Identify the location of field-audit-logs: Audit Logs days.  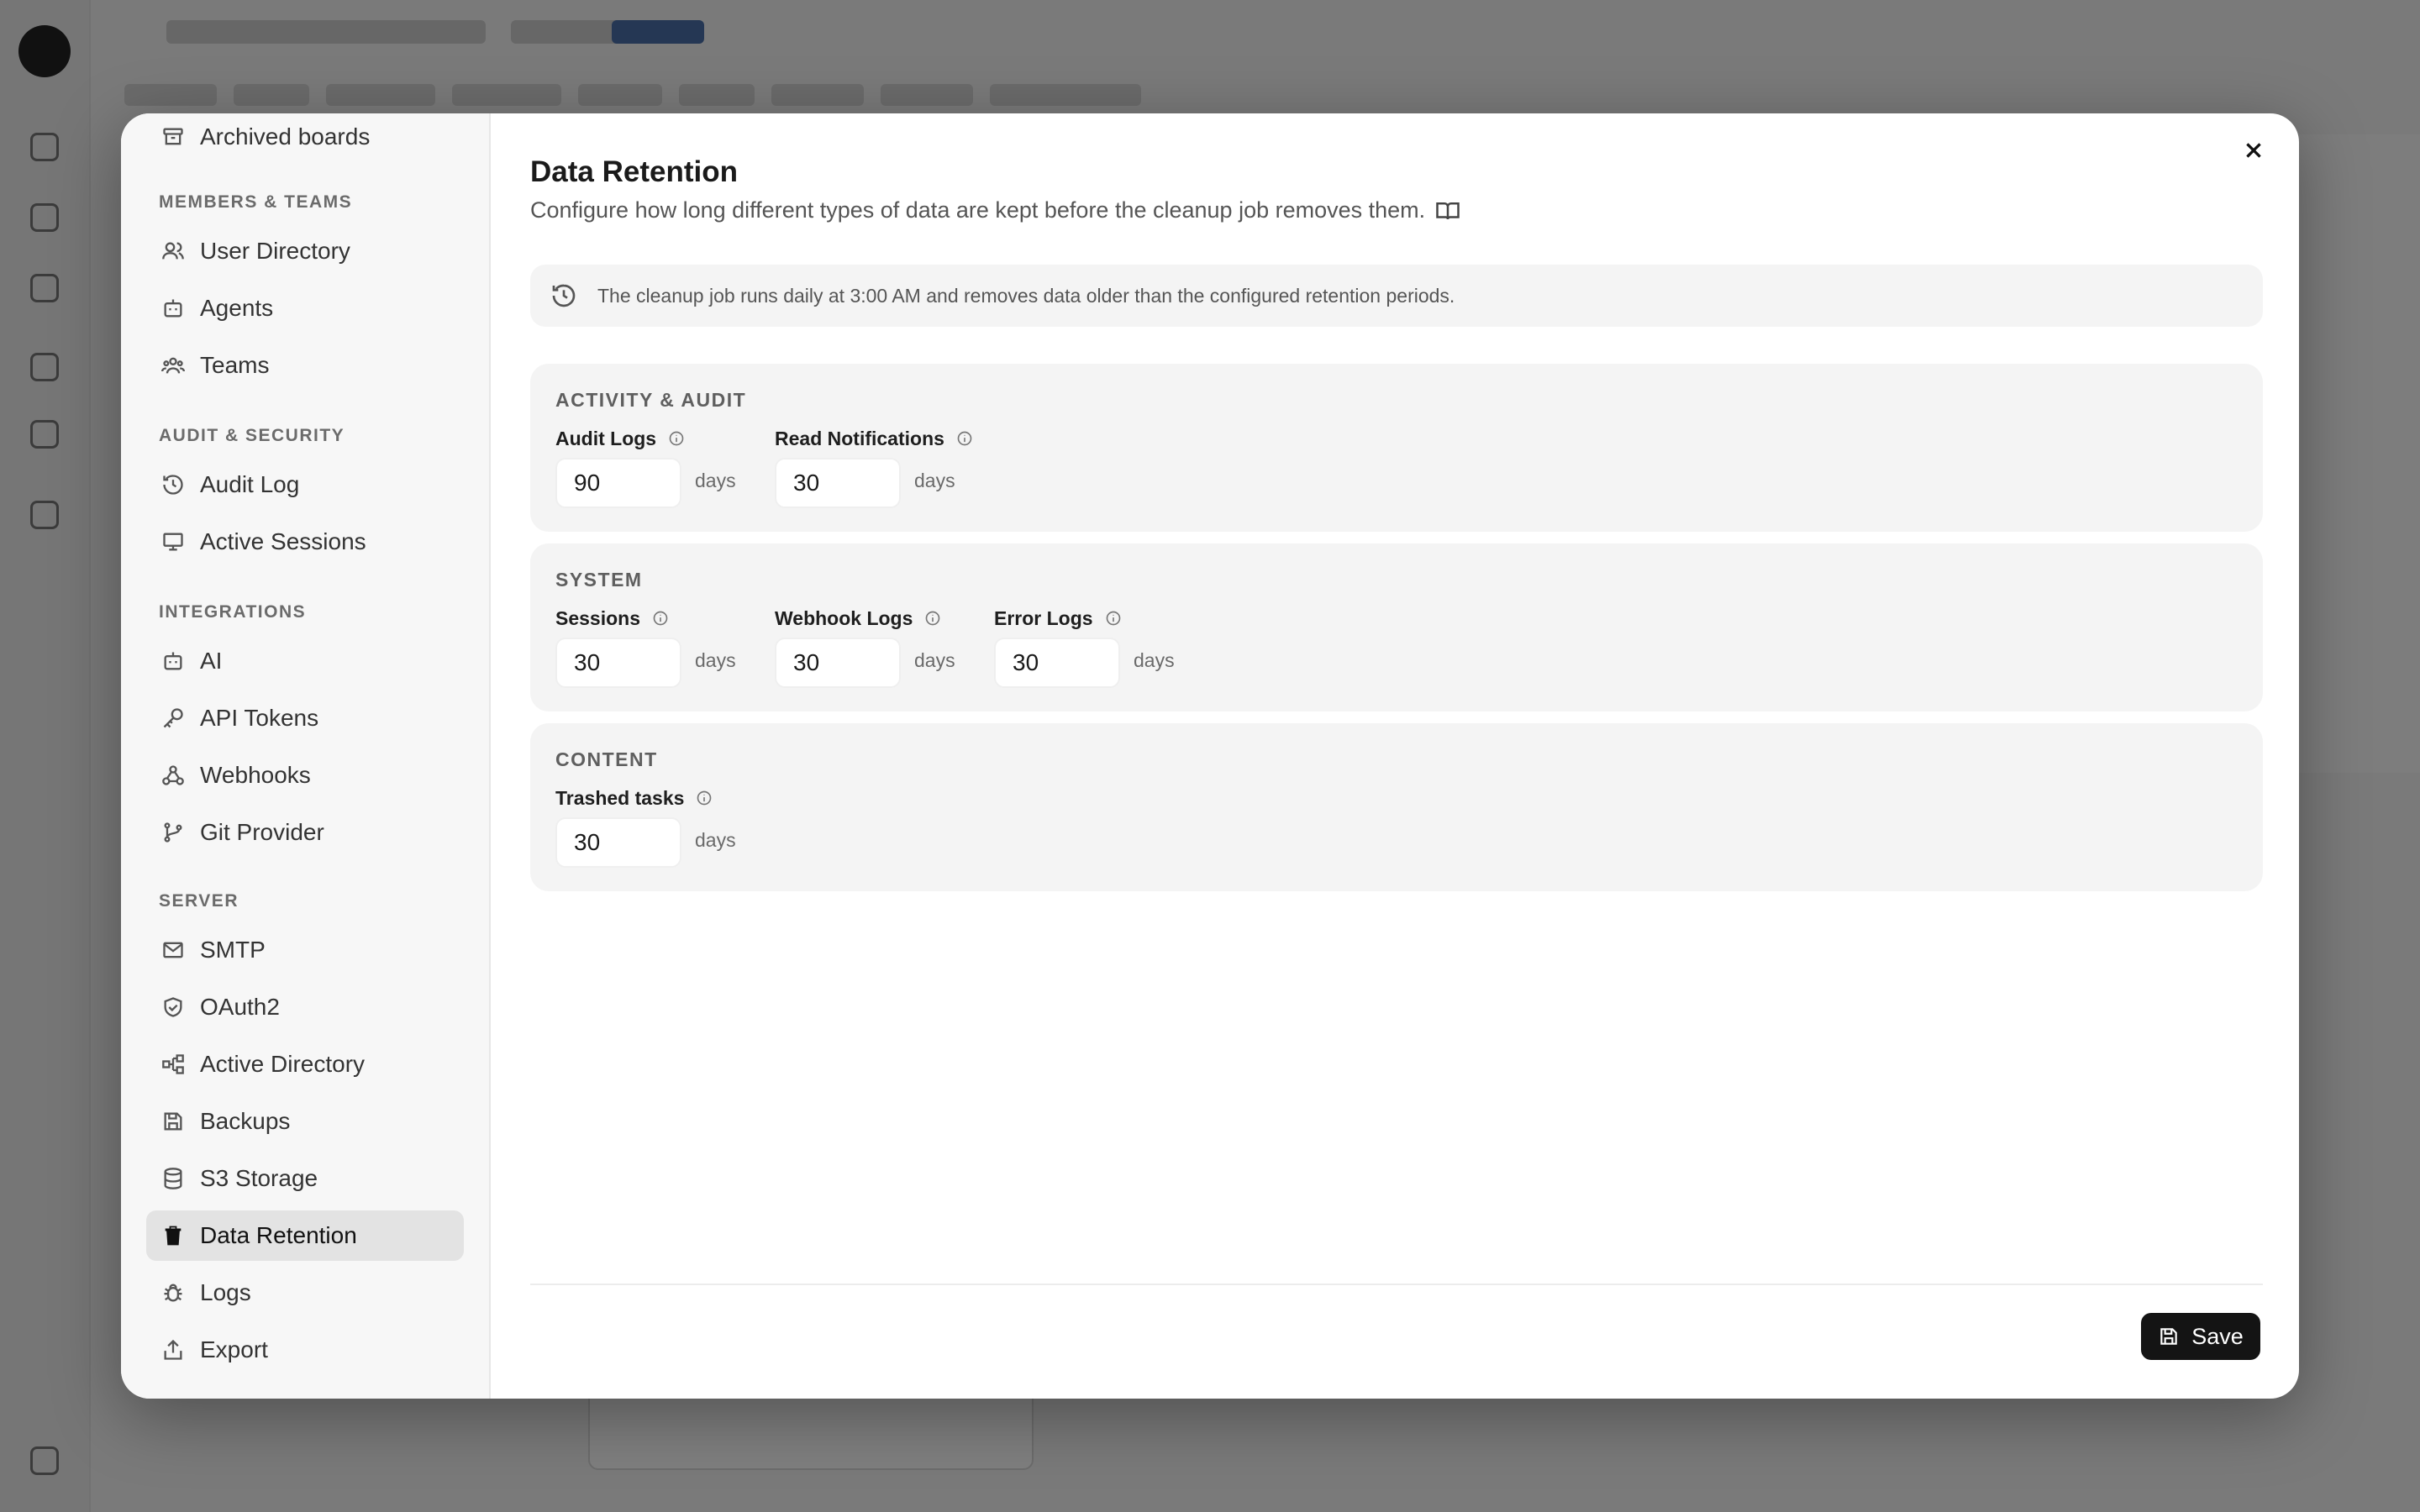
(645, 467).